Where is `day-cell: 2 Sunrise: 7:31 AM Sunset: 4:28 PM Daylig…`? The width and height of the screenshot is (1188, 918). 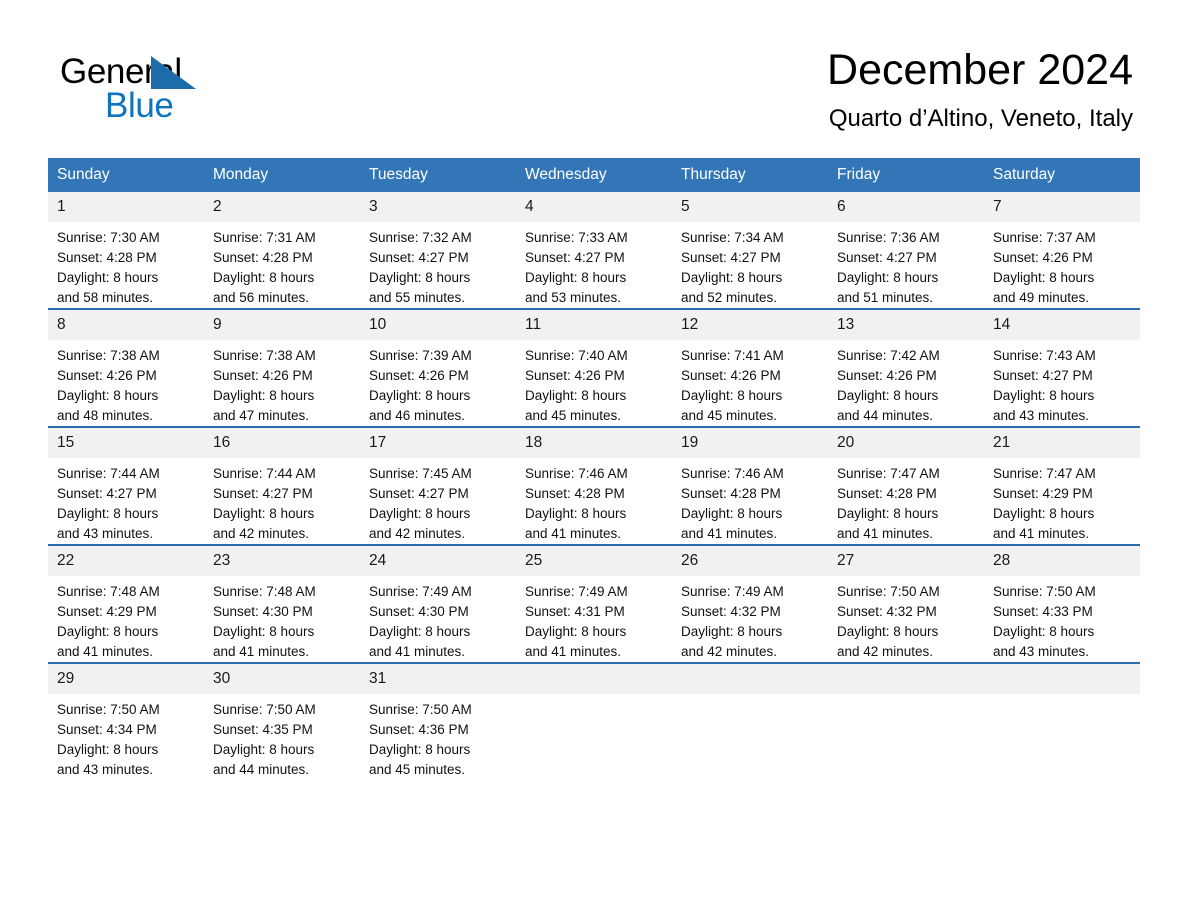
day-cell: 2 Sunrise: 7:31 AM Sunset: 4:28 PM Daylig… is located at coordinates (282, 250).